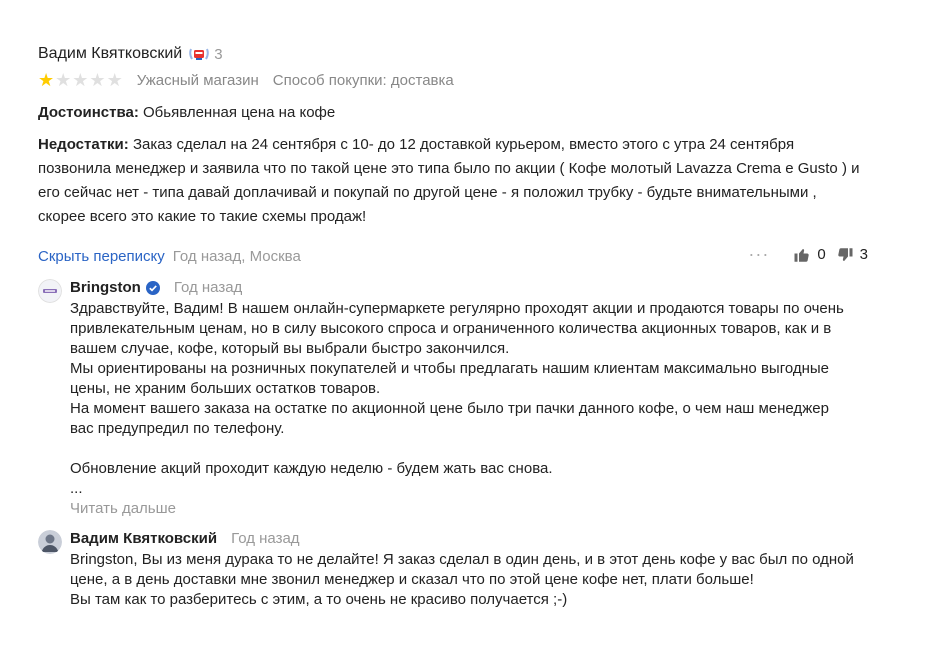 The image size is (939, 649). I want to click on more-options-icon: ···, so click(758, 254).